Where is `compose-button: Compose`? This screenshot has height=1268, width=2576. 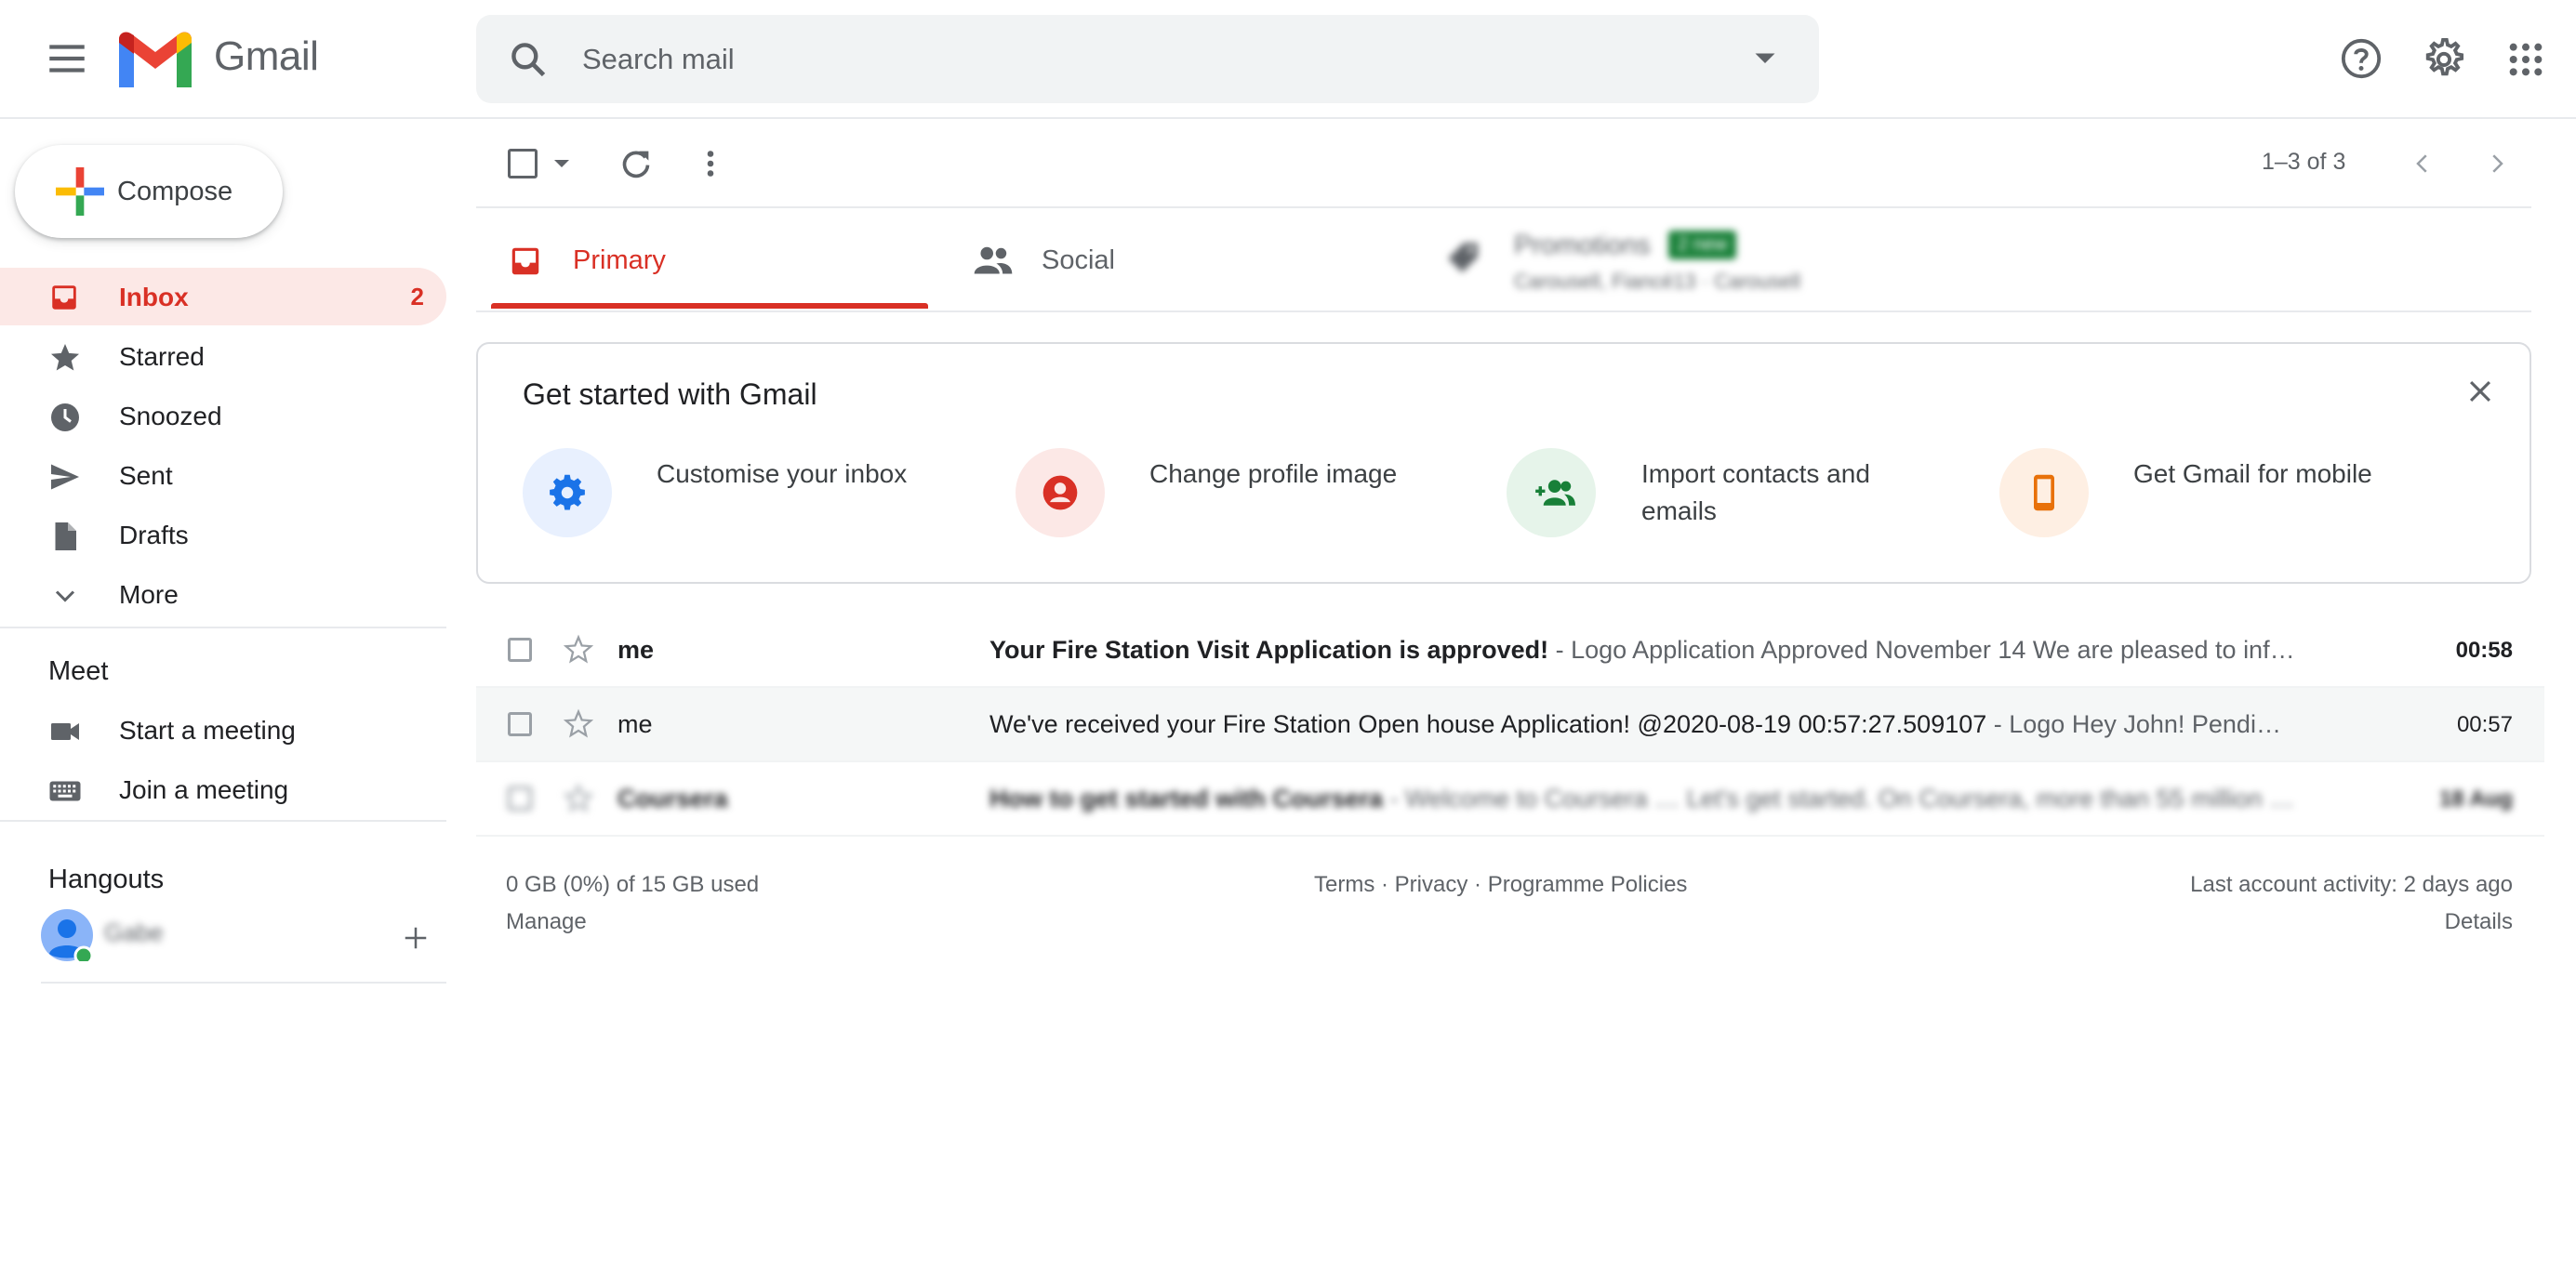 compose-button: Compose is located at coordinates (149, 191).